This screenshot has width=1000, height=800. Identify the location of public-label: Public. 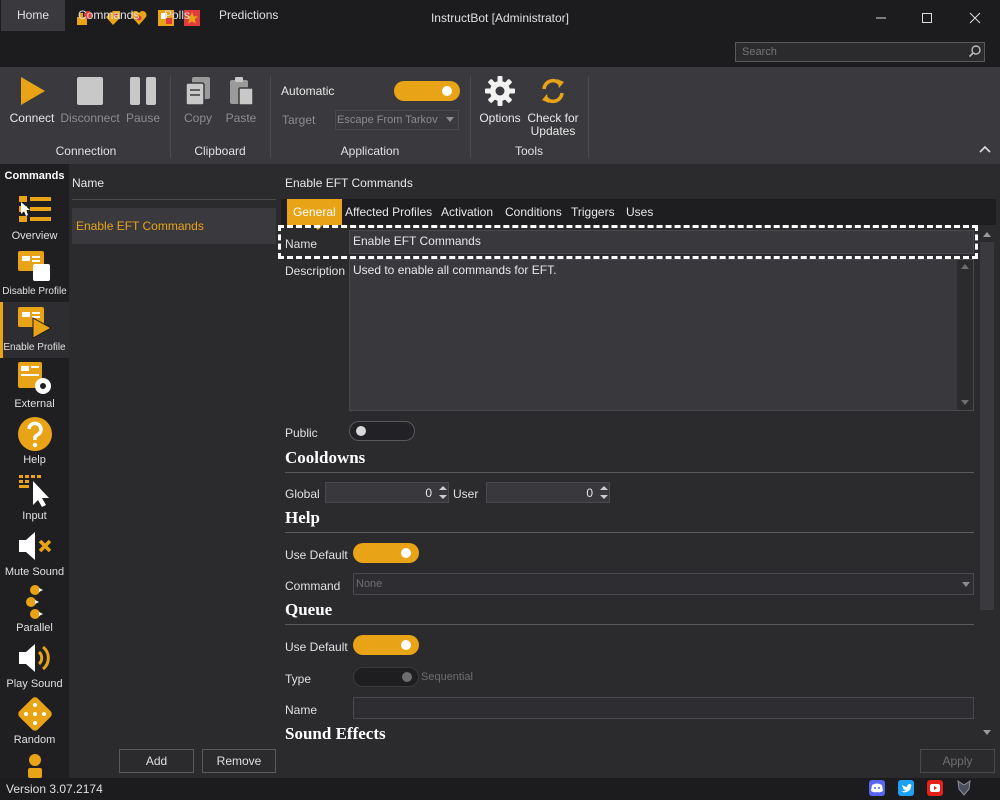
(301, 433).